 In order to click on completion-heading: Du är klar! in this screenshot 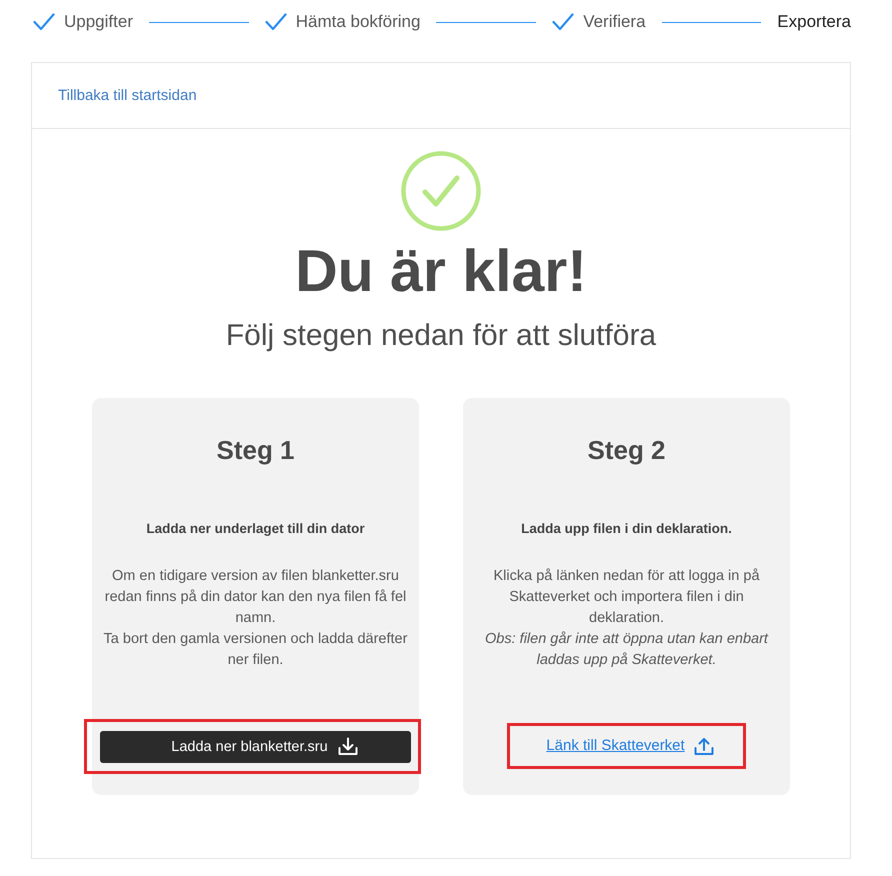, I will do `click(441, 271)`.